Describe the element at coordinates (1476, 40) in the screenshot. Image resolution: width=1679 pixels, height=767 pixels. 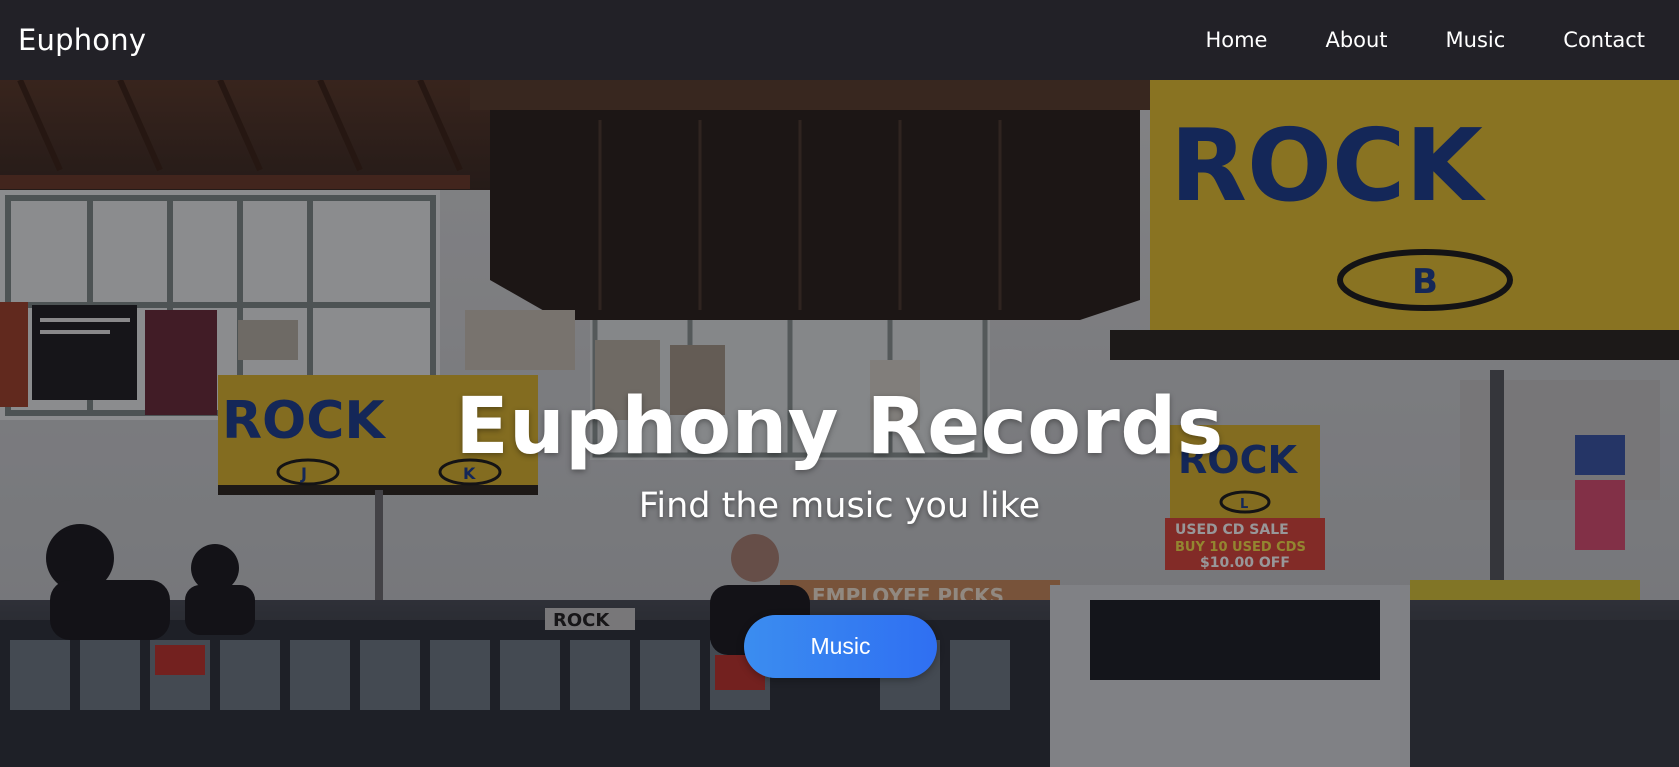
I see `nav-link-music: Music` at that location.